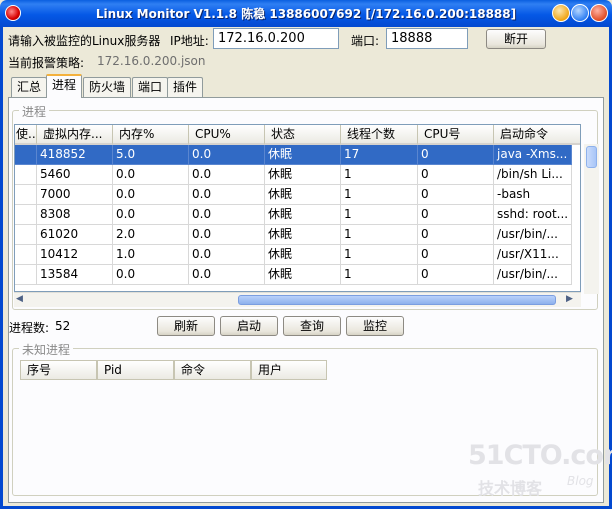  I want to click on tab-ports: 端口, so click(150, 87).